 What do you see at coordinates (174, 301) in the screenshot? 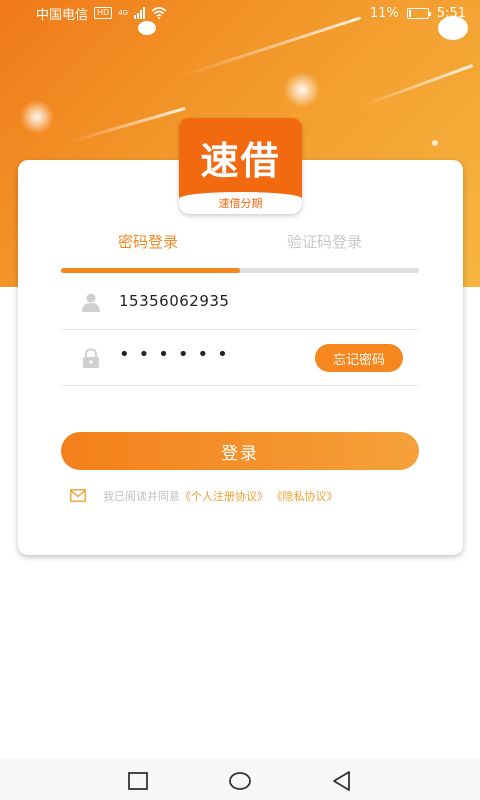
I see `phone-input: 15356062935` at bounding box center [174, 301].